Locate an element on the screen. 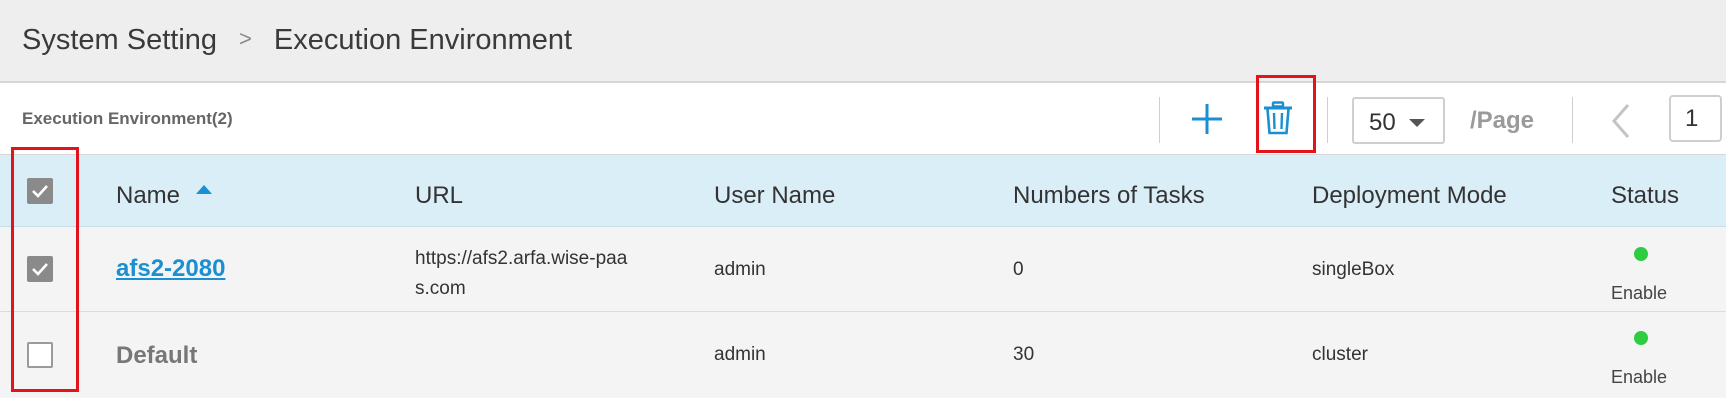  chevron-left-icon is located at coordinates (1621, 121).